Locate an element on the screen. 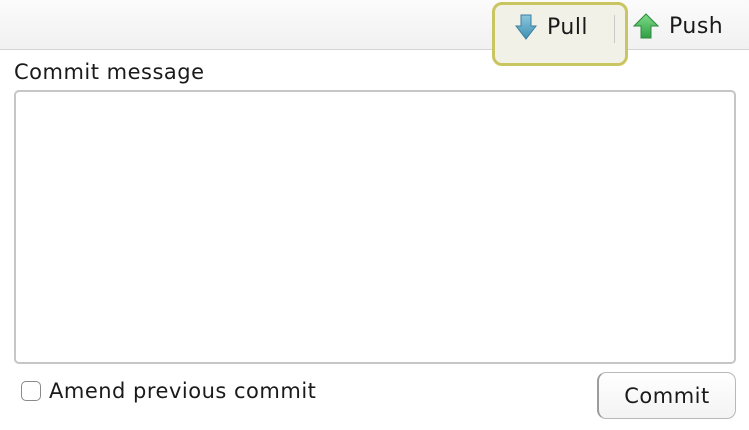 The width and height of the screenshot is (749, 430). amend-row: Amend previous commit is located at coordinates (168, 391).